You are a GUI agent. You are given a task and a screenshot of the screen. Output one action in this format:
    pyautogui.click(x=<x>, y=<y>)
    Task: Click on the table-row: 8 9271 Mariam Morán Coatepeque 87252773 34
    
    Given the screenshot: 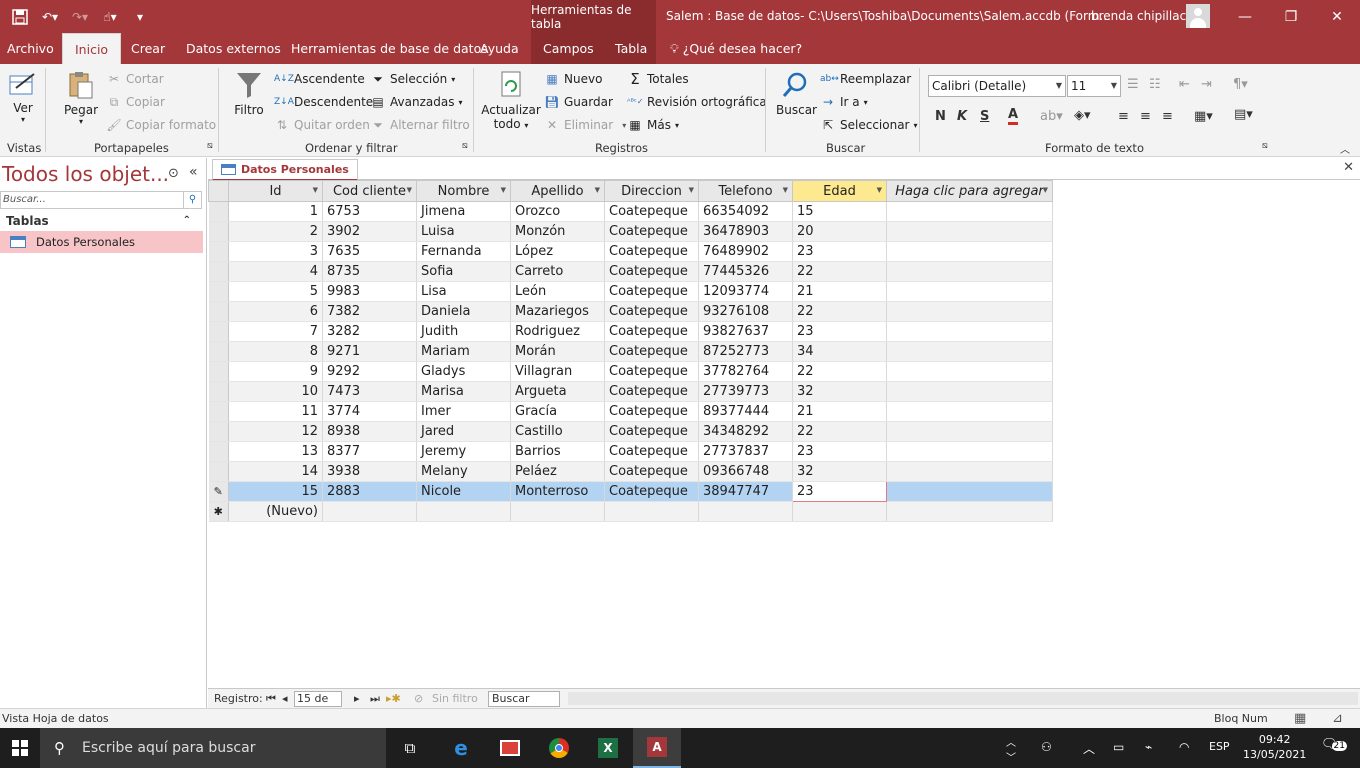 What is the action you would take?
    pyautogui.click(x=630, y=351)
    